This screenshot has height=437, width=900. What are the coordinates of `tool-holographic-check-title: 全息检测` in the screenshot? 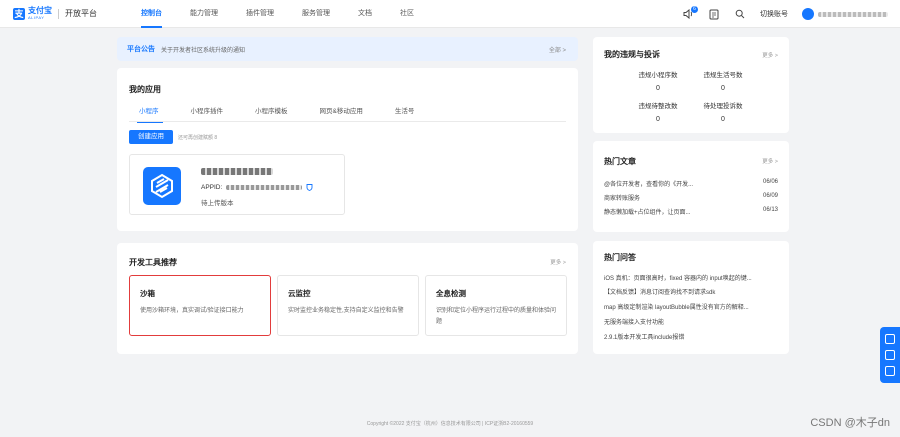 It's located at (451, 293).